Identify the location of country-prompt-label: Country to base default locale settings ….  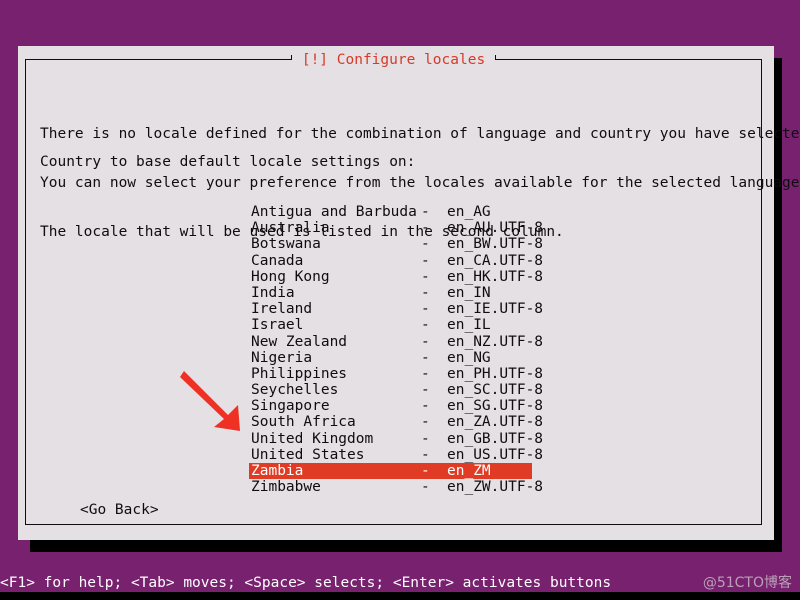
(228, 162).